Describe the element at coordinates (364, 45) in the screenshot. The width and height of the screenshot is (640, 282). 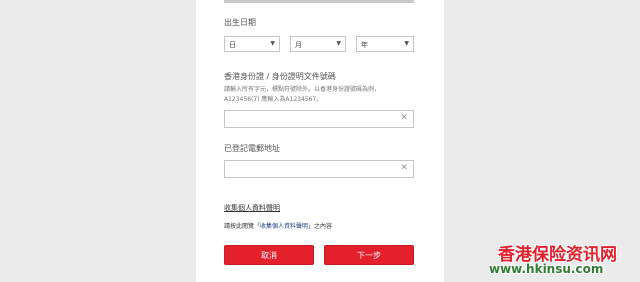
I see `dob-year-value: 年` at that location.